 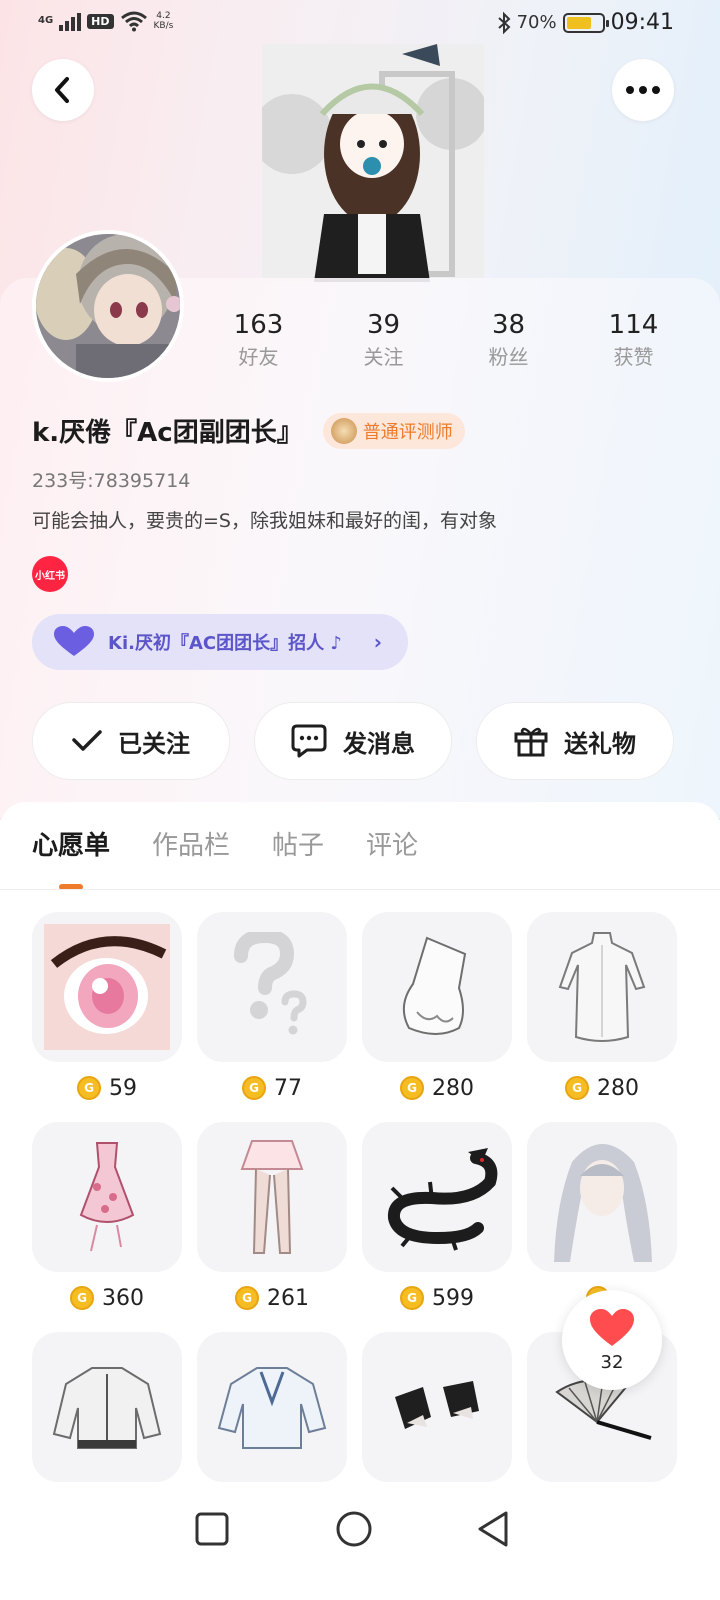 I want to click on denim-jacket-icon, so click(x=272, y=1407).